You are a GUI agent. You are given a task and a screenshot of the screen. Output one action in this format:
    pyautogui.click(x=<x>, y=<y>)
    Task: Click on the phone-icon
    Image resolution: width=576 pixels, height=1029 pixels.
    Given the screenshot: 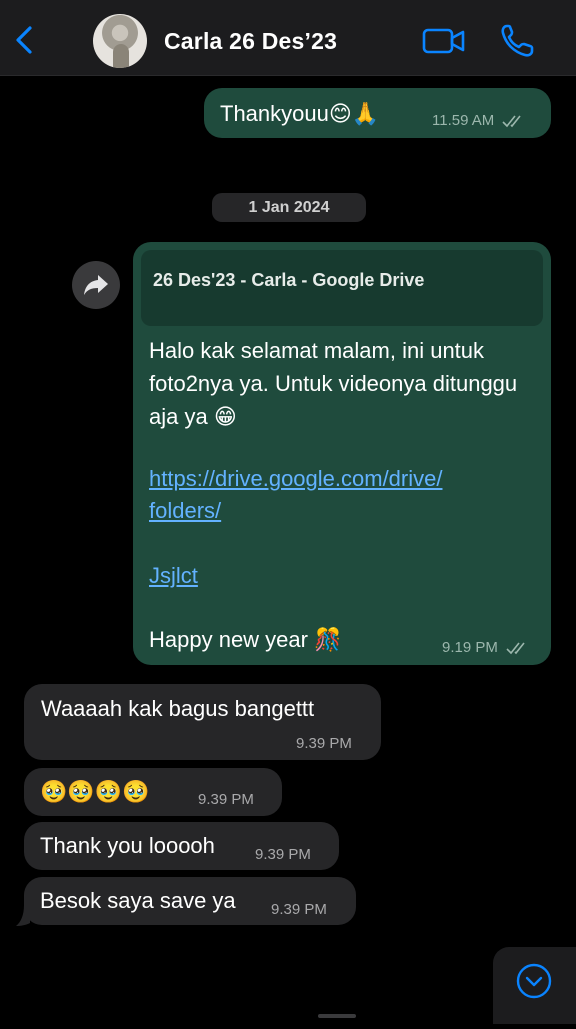 What is the action you would take?
    pyautogui.click(x=517, y=40)
    